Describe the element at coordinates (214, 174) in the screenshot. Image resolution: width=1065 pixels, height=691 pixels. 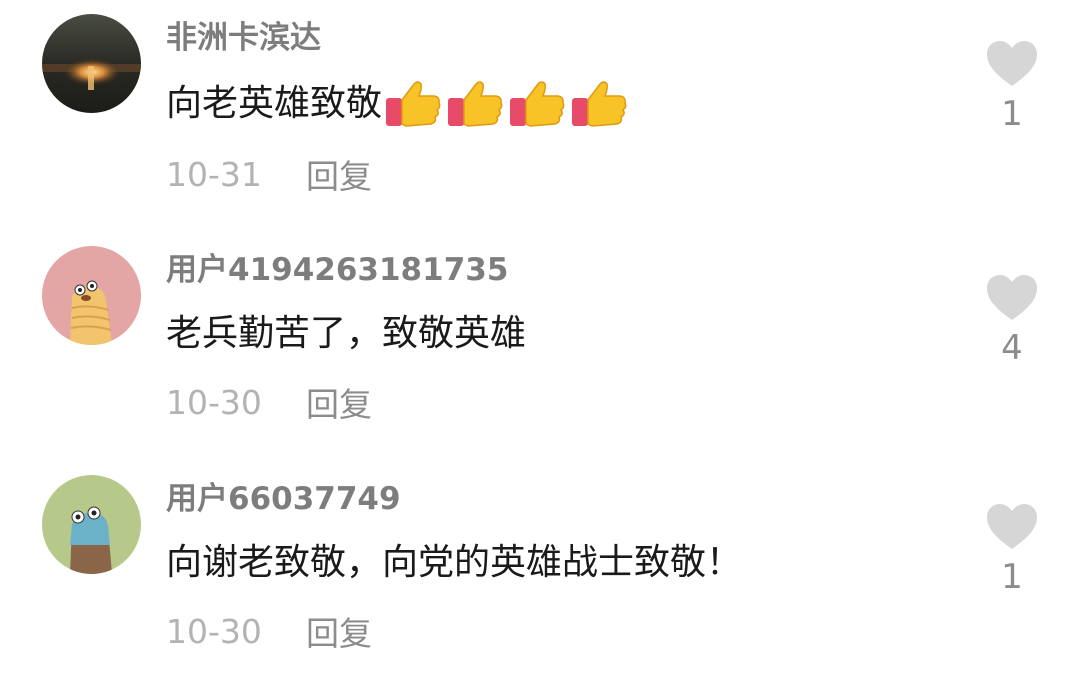
I see `comment-date: 10-31` at that location.